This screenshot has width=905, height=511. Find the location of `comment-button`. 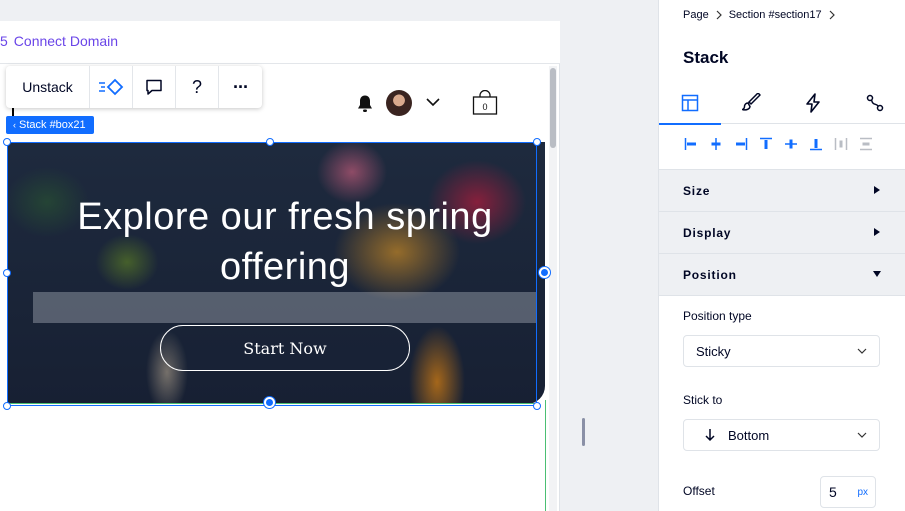

comment-button is located at coordinates (155, 87).